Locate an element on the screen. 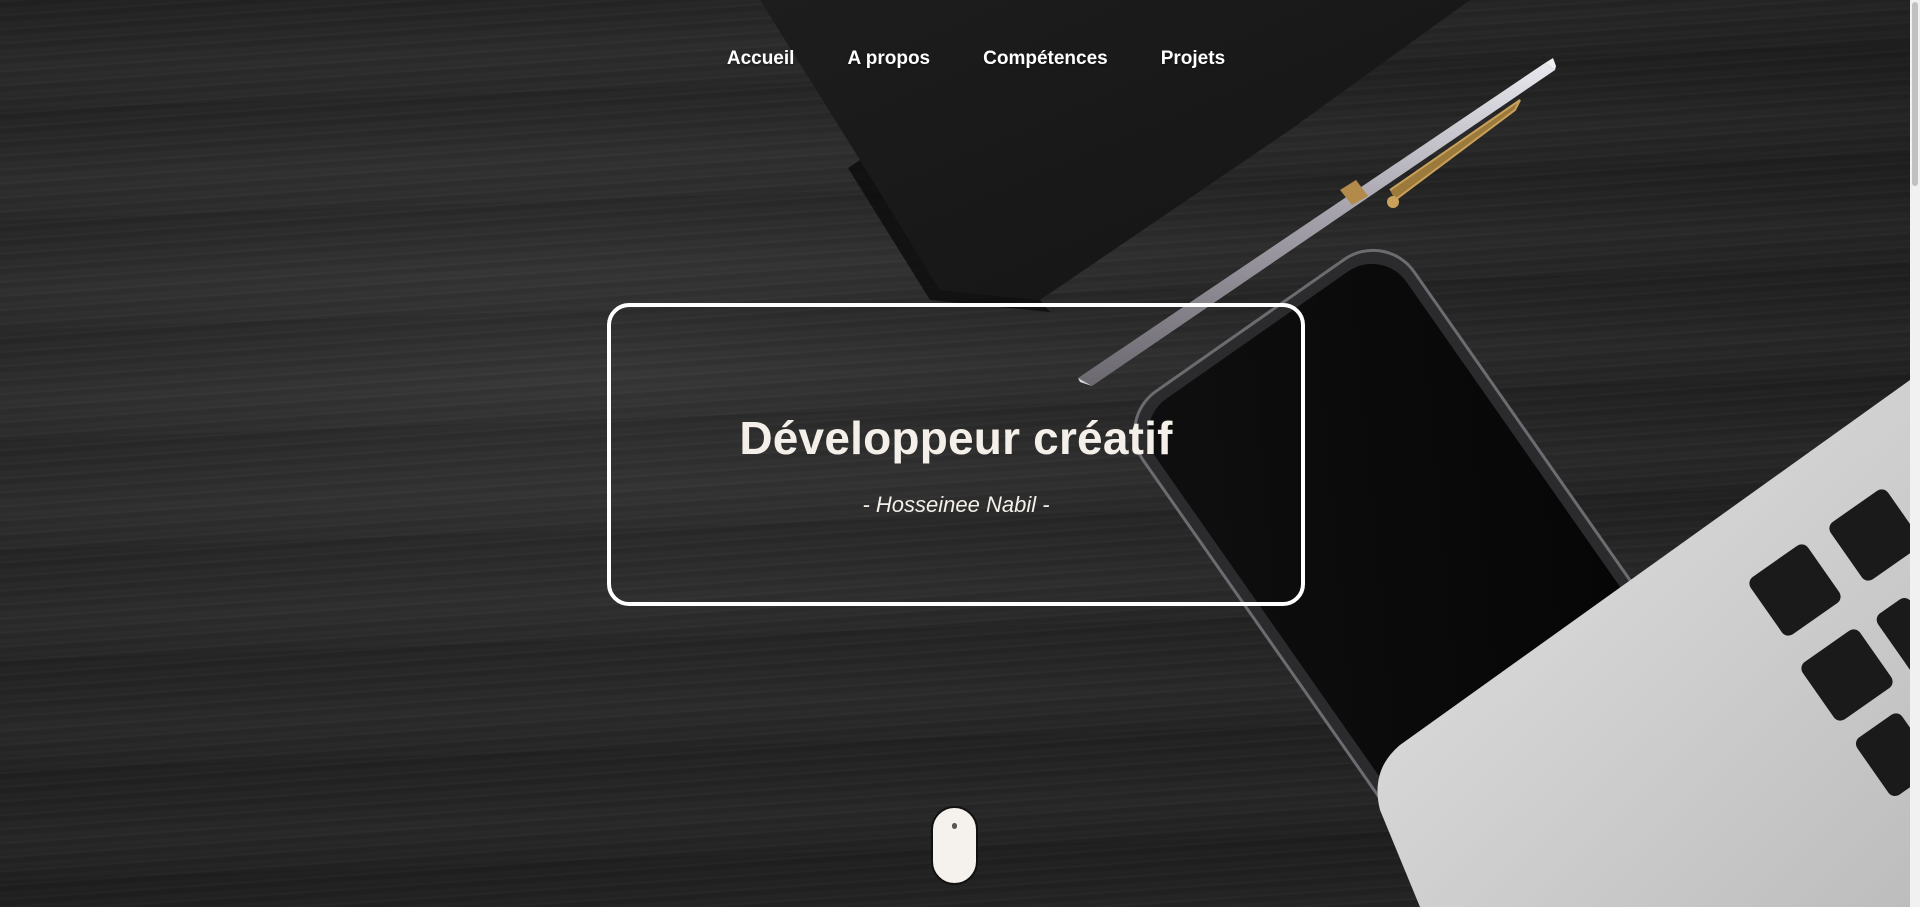  scrollbar-thumb is located at coordinates (1915, 94).